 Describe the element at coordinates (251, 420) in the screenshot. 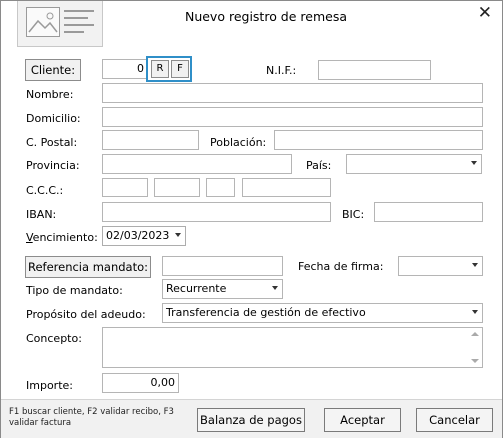

I see `balanza-pagos-button: Balanza de pagos` at that location.